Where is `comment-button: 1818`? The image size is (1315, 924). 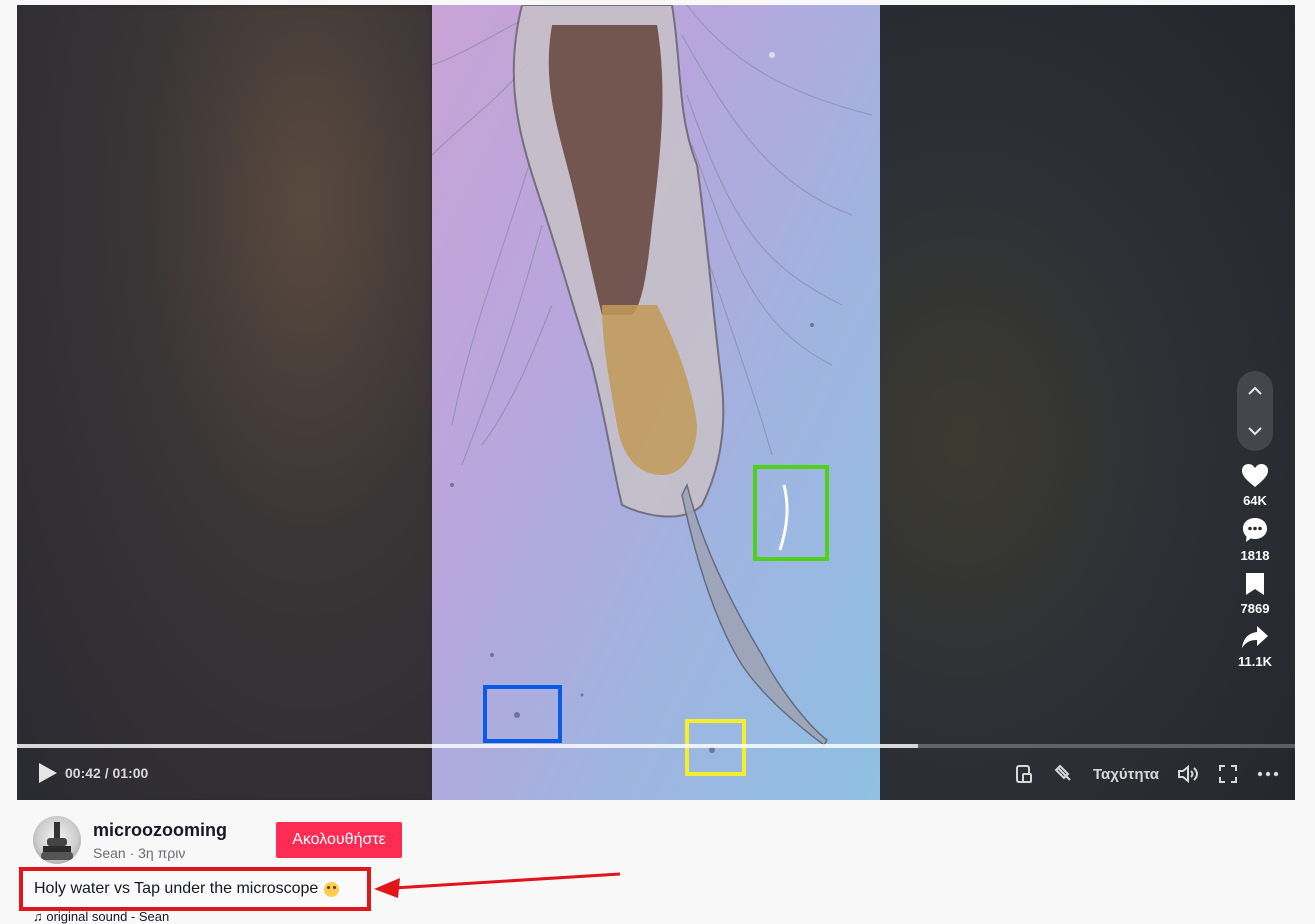 comment-button: 1818 is located at coordinates (1255, 539).